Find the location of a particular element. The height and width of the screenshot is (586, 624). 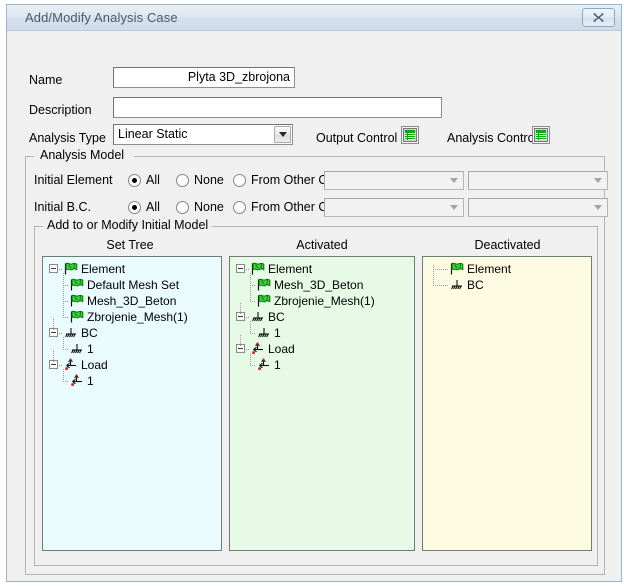

analysis-type-value: Linear Static is located at coordinates (153, 134).